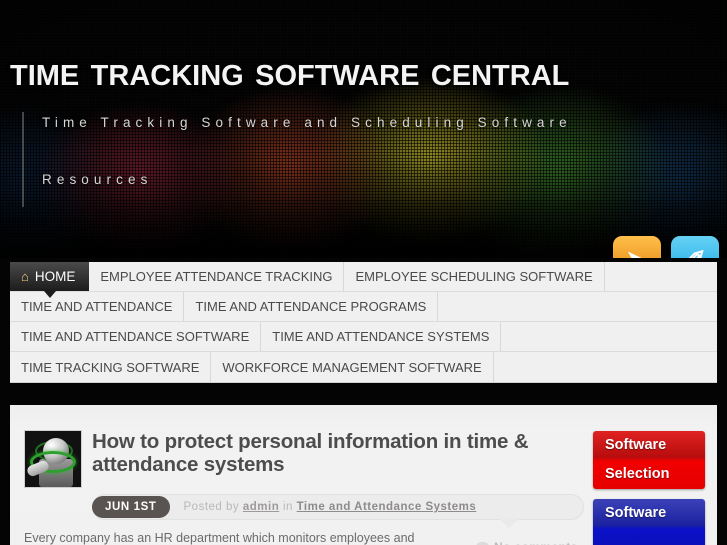 This screenshot has height=545, width=727. I want to click on software-selection-button: Software Selection, so click(649, 460).